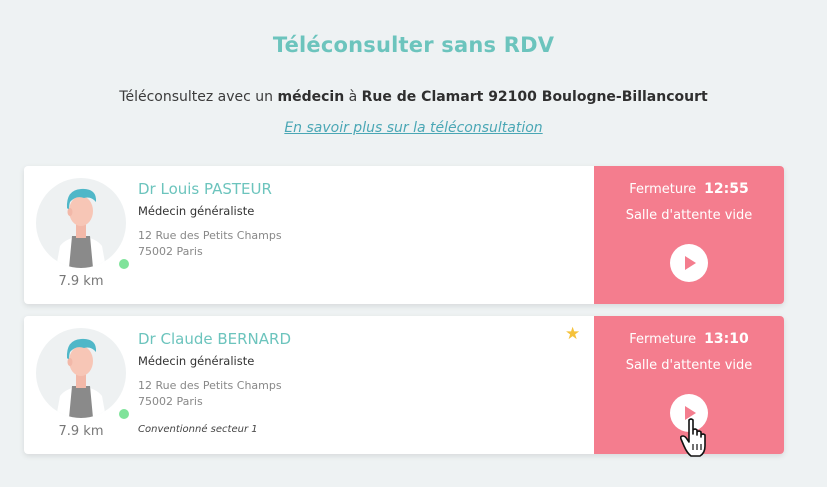  I want to click on subtitle-prefix: Téléconsultez avec un, so click(198, 97).